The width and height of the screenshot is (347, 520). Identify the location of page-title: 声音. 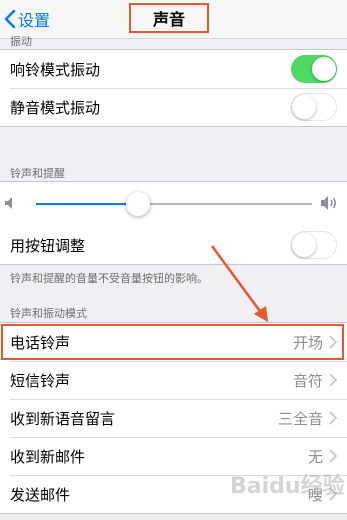
(169, 18).